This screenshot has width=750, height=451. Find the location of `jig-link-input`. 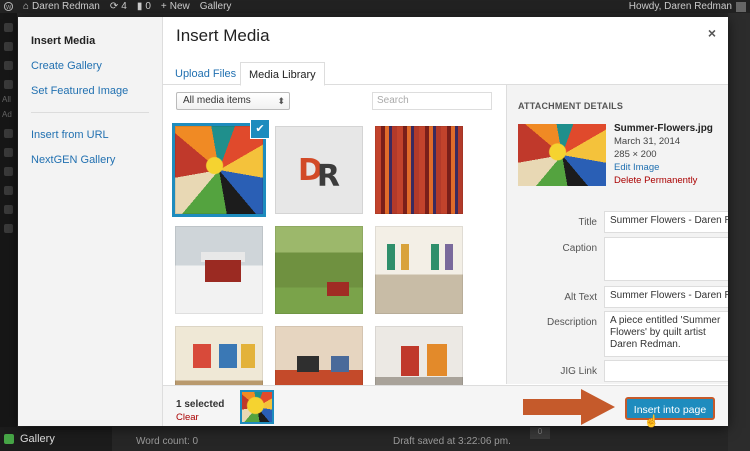

jig-link-input is located at coordinates (666, 371).